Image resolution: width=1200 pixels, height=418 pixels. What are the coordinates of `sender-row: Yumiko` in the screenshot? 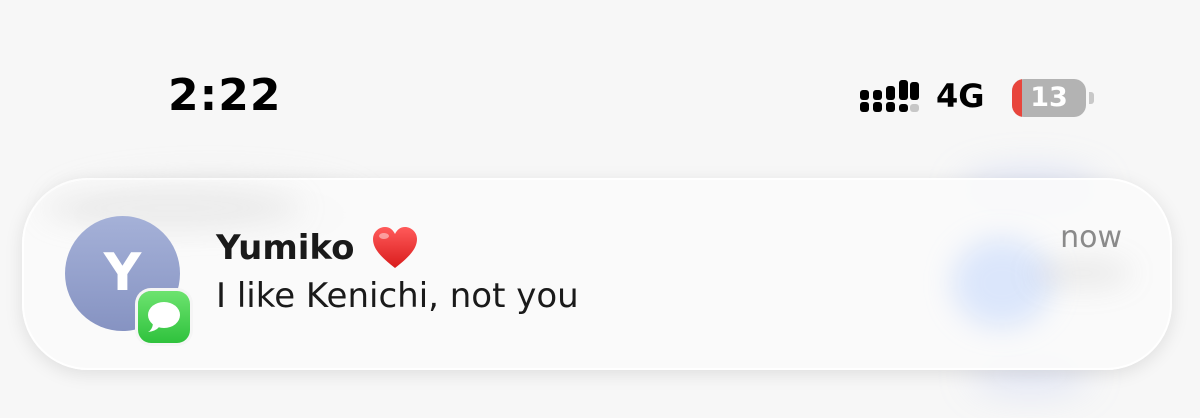 It's located at (317, 248).